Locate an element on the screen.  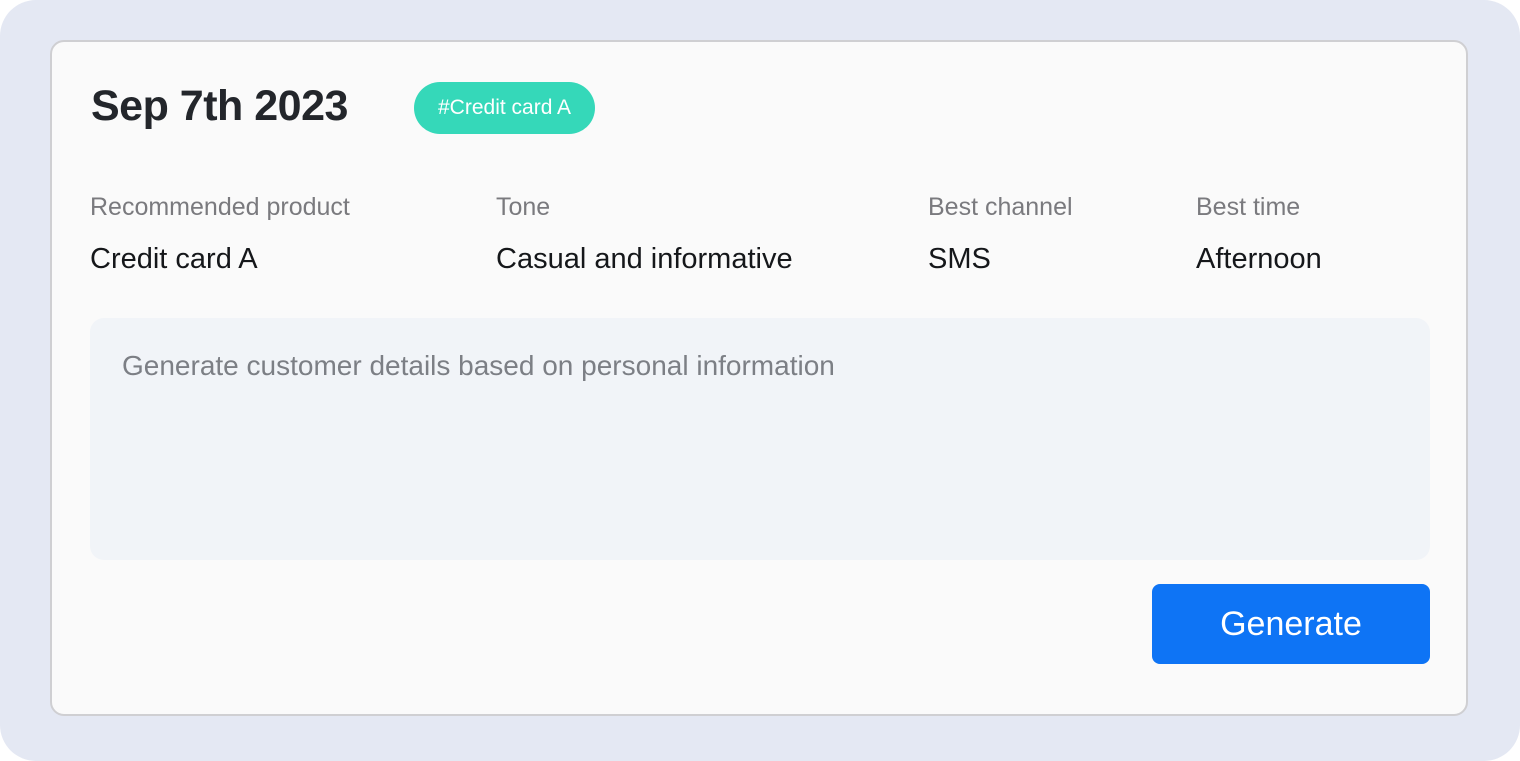
info-value: Afternoon is located at coordinates (1259, 259).